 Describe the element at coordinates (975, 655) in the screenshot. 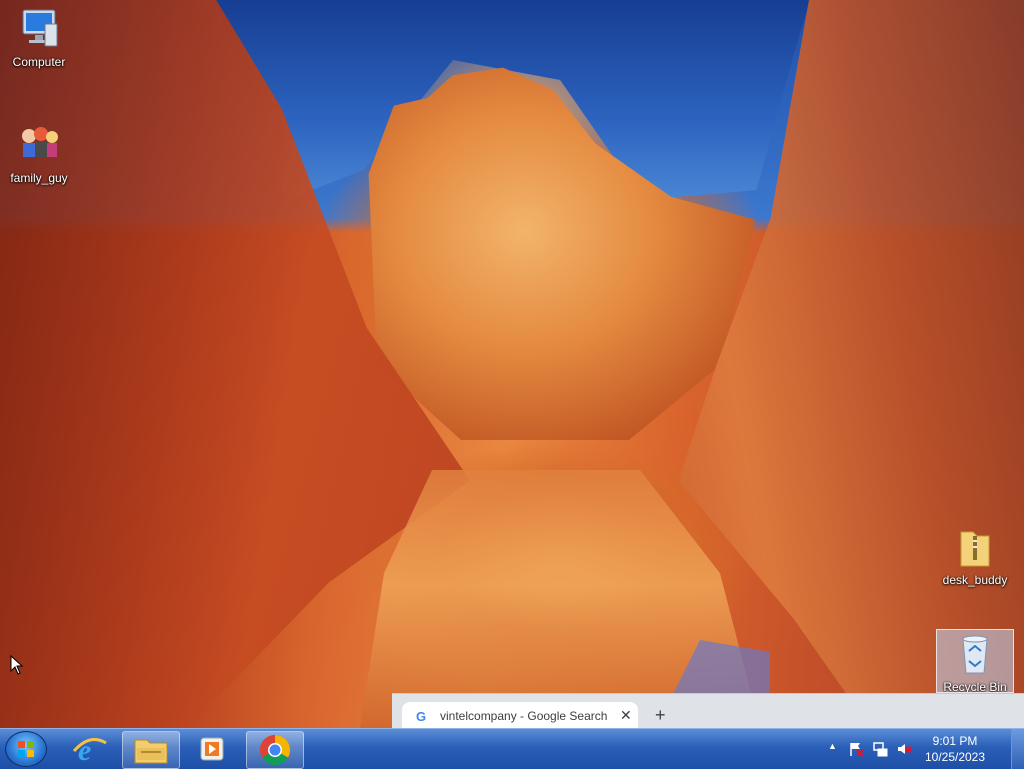

I see `recycle-bin-icon` at that location.